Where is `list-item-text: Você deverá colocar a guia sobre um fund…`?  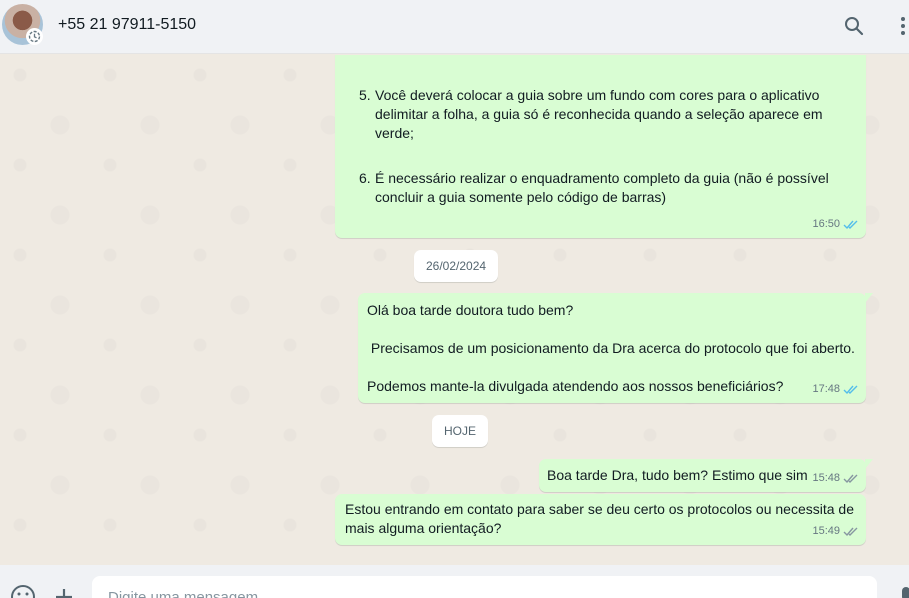
list-item-text: Você deverá colocar a guia sobre um fund… is located at coordinates (599, 114).